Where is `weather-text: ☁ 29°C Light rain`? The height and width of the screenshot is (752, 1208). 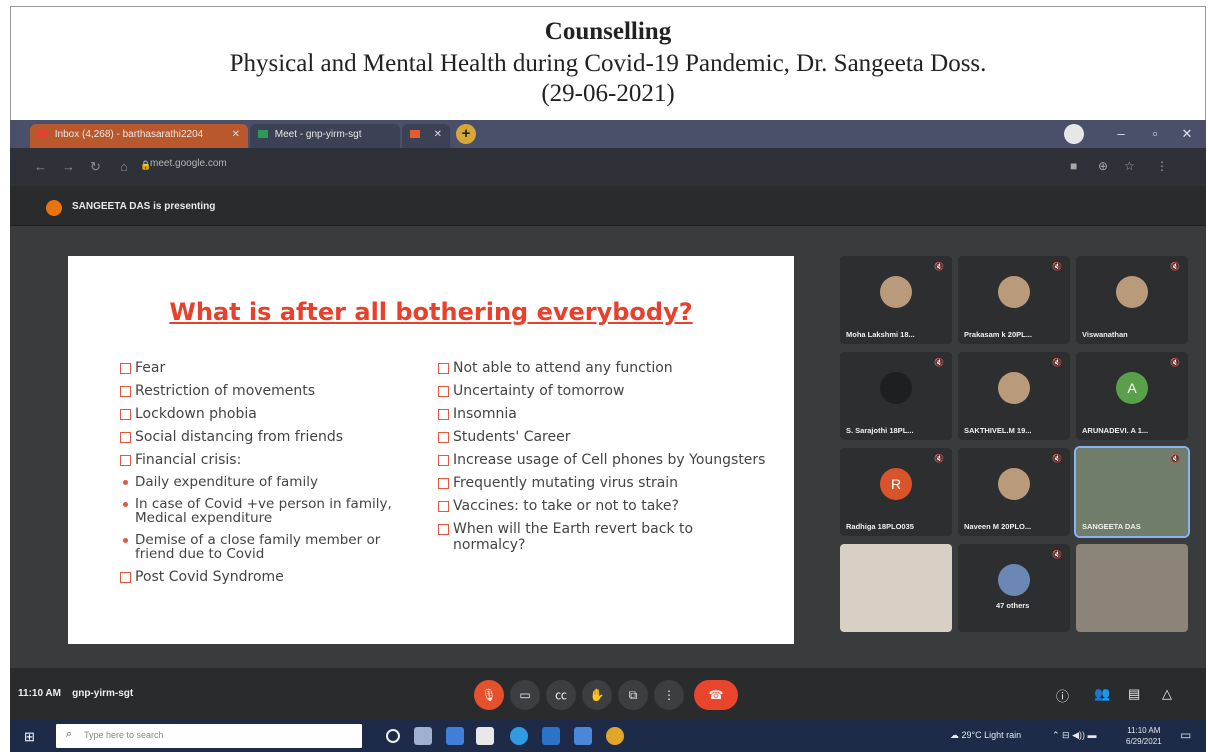 weather-text: ☁ 29°C Light rain is located at coordinates (985, 735).